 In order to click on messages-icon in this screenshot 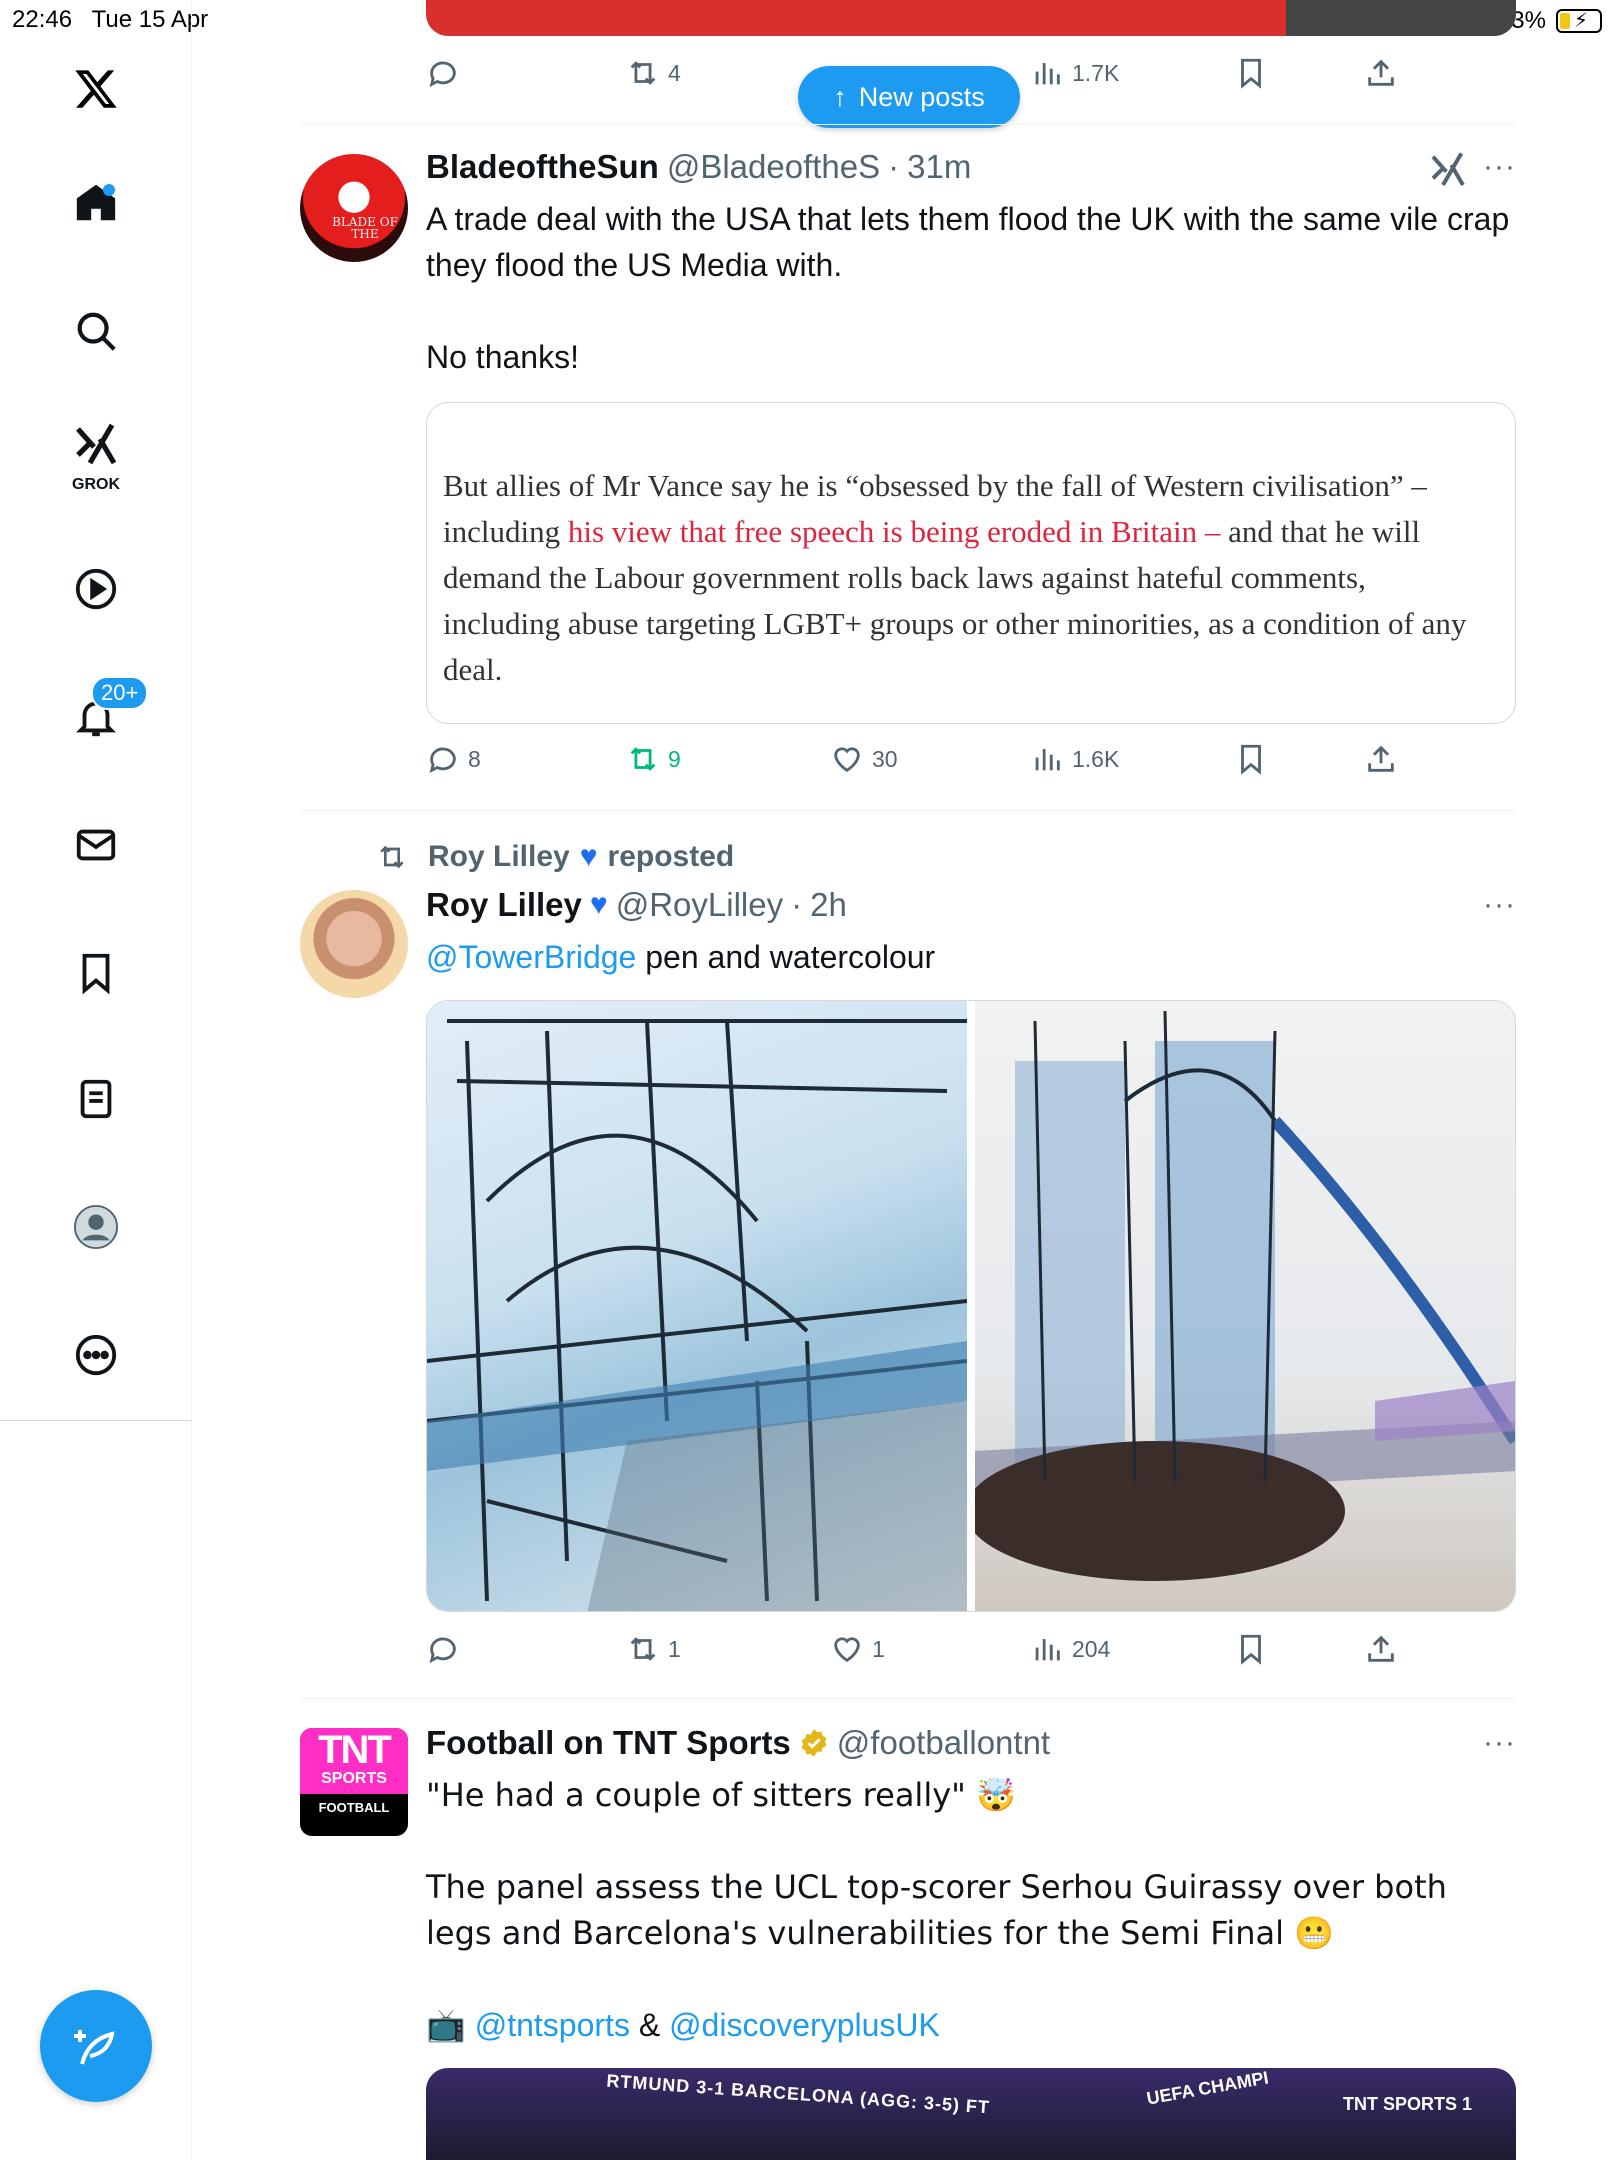, I will do `click(96, 845)`.